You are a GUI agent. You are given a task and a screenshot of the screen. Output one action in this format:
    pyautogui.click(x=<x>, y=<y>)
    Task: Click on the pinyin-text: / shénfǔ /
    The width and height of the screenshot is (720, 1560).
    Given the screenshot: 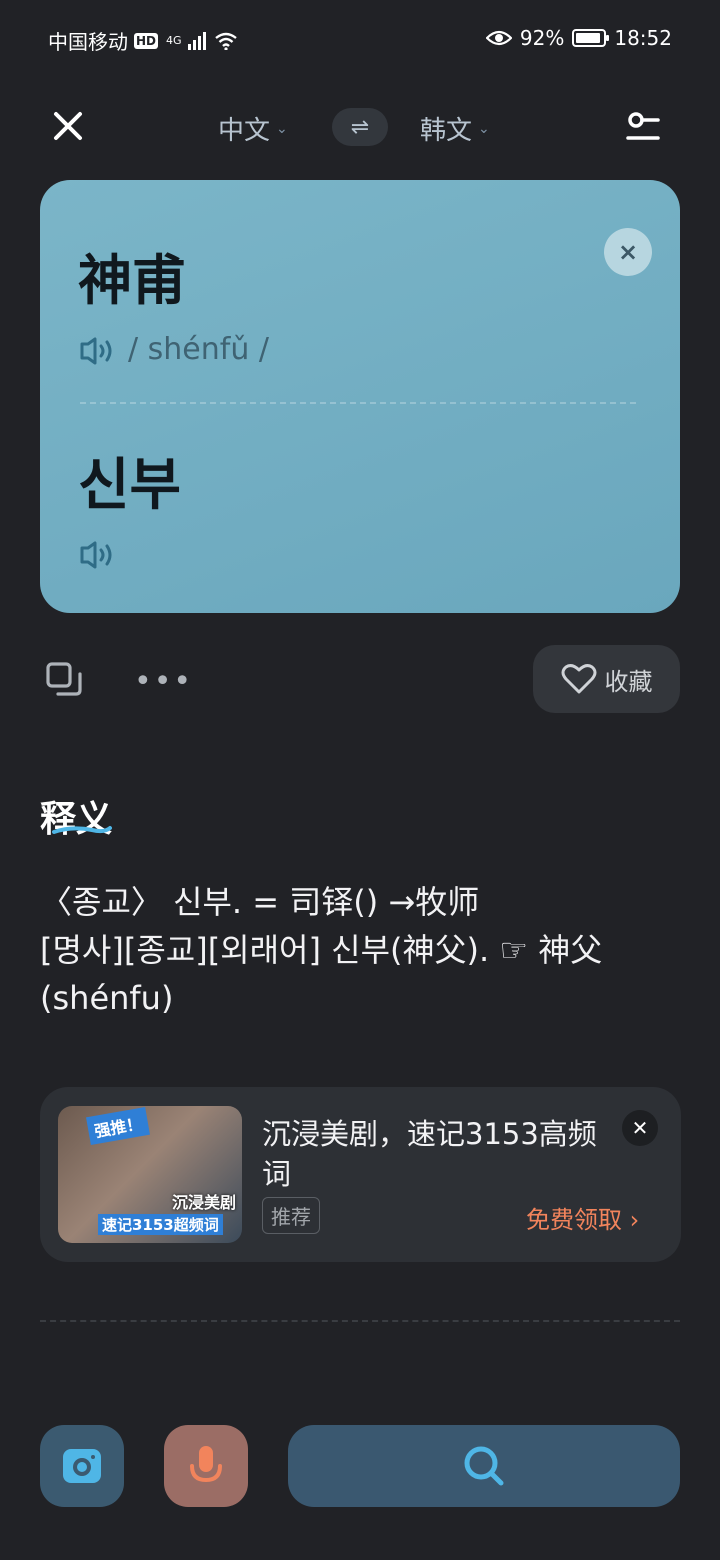 What is the action you would take?
    pyautogui.click(x=198, y=349)
    